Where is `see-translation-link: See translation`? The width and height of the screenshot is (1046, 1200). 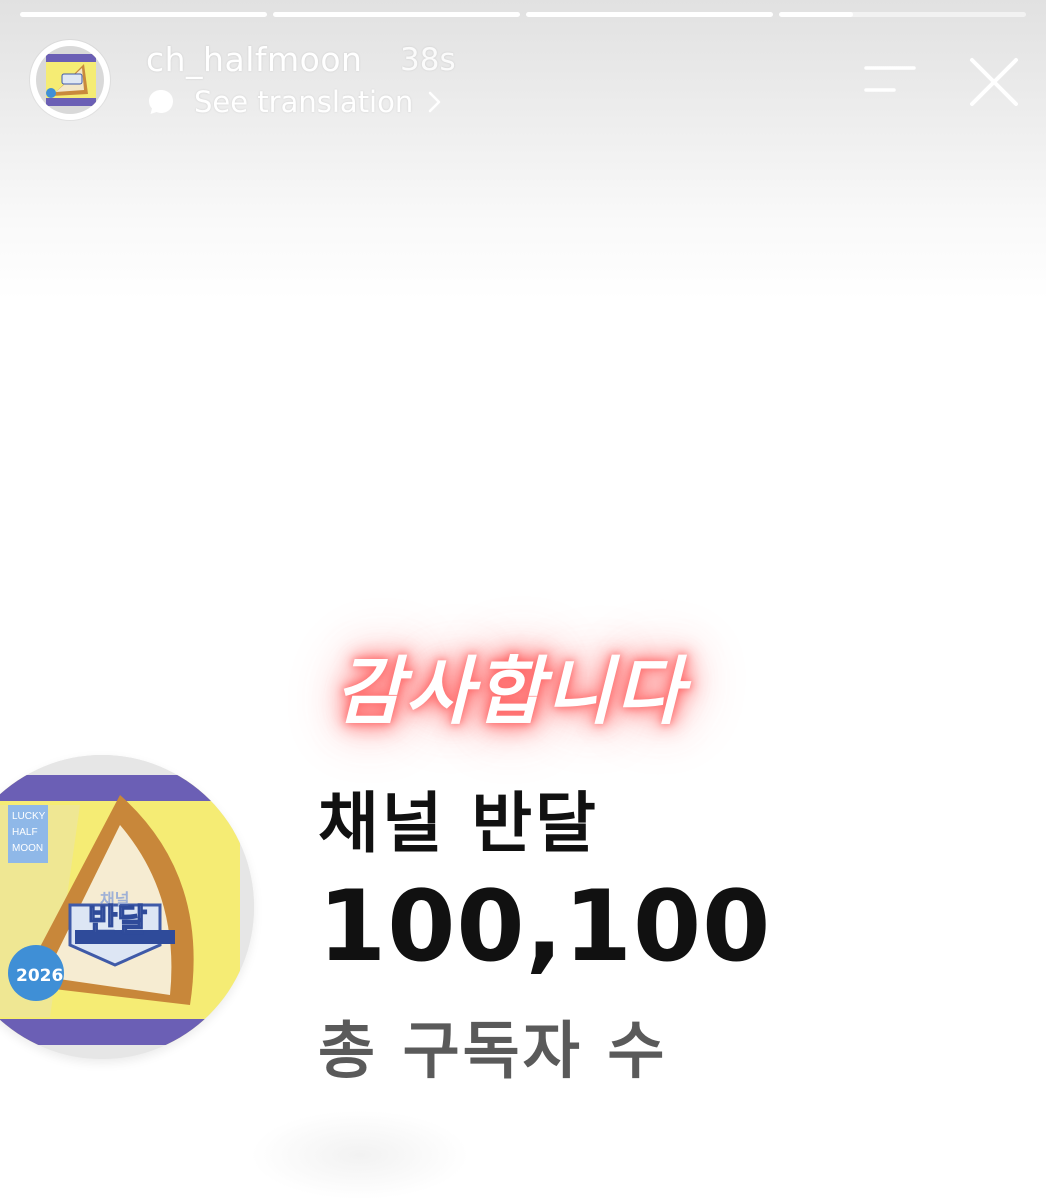 see-translation-link: See translation is located at coordinates (294, 102).